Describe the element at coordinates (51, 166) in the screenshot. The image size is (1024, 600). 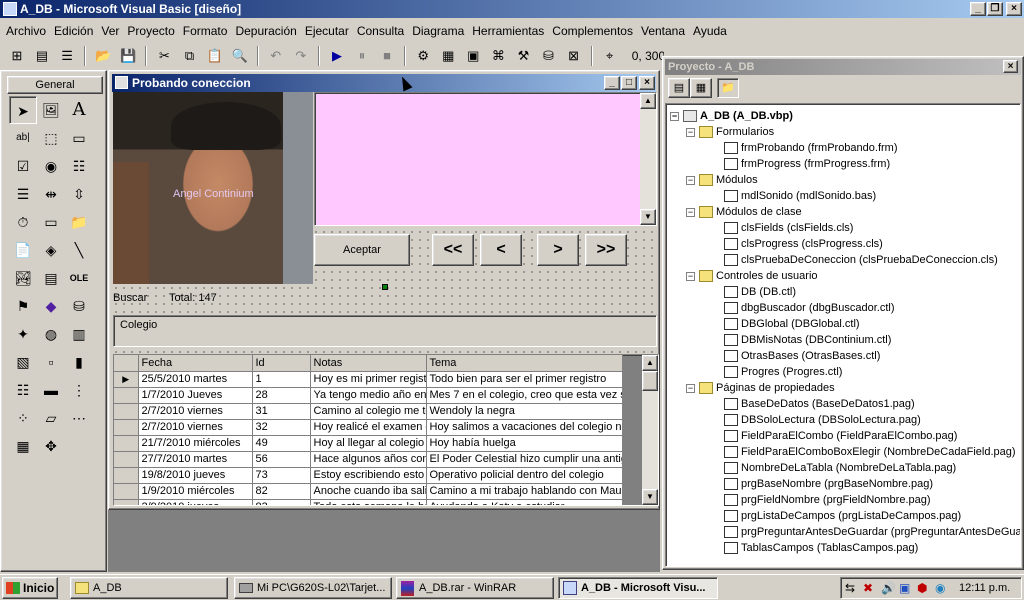
I see `optionbutton-icon: ◉` at that location.